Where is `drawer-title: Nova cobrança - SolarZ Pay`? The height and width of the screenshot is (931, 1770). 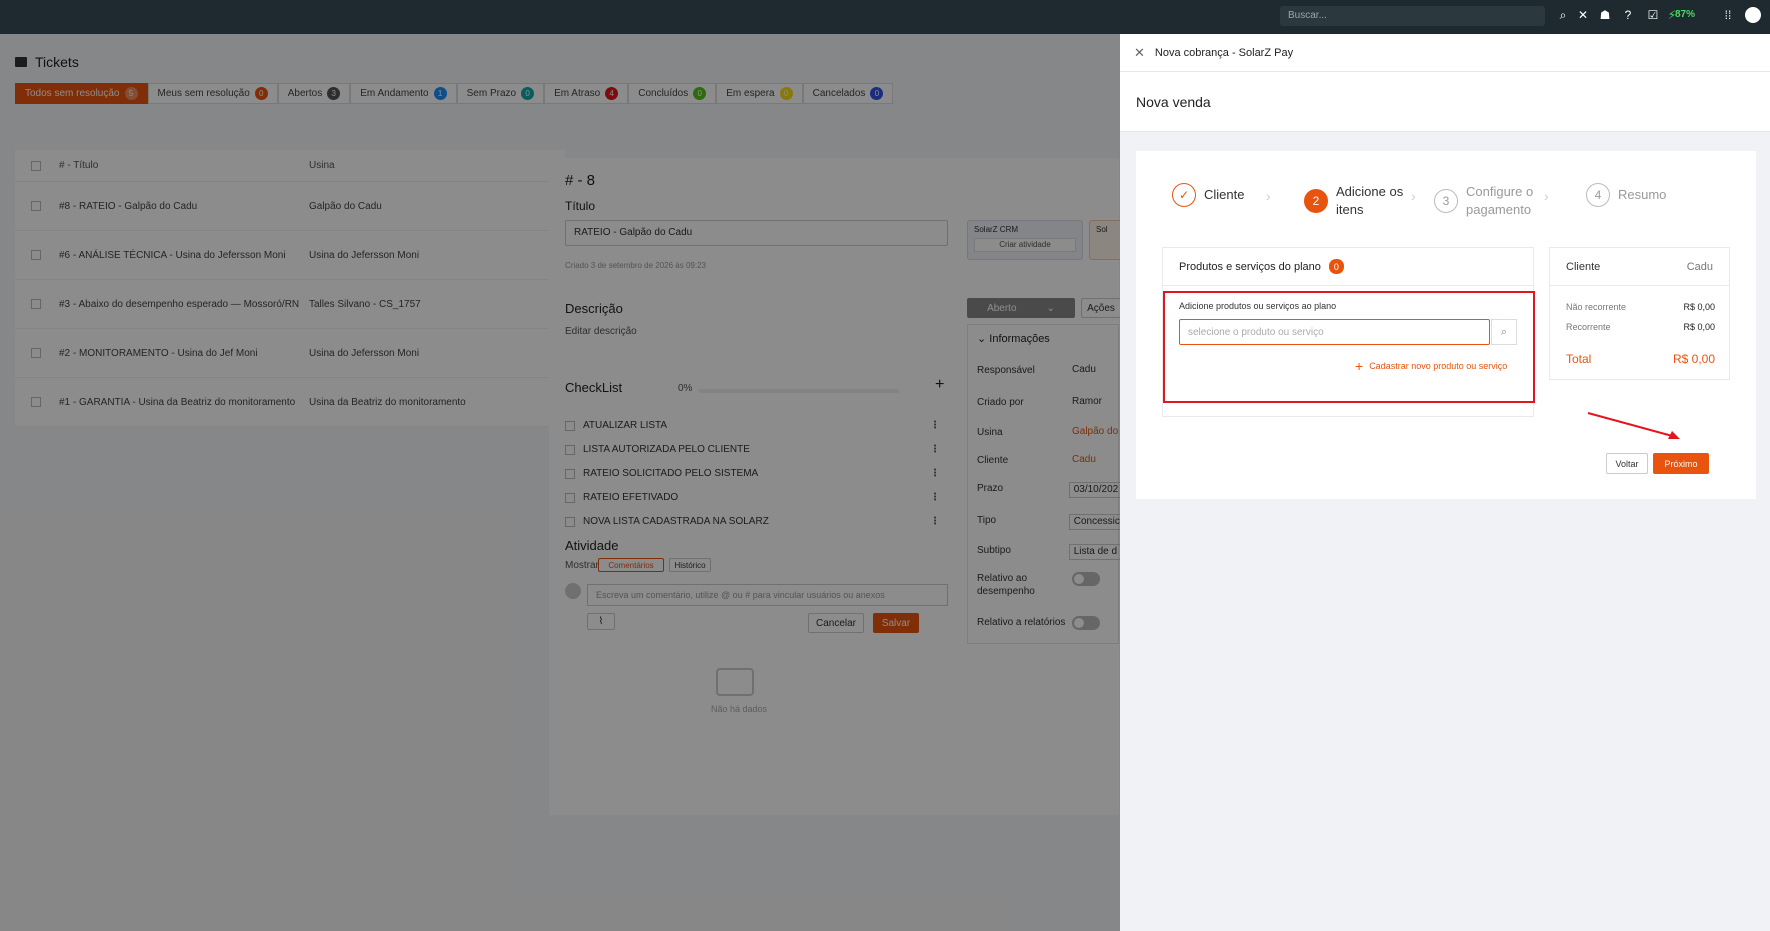
drawer-title: Nova cobrança - SolarZ Pay is located at coordinates (1224, 52).